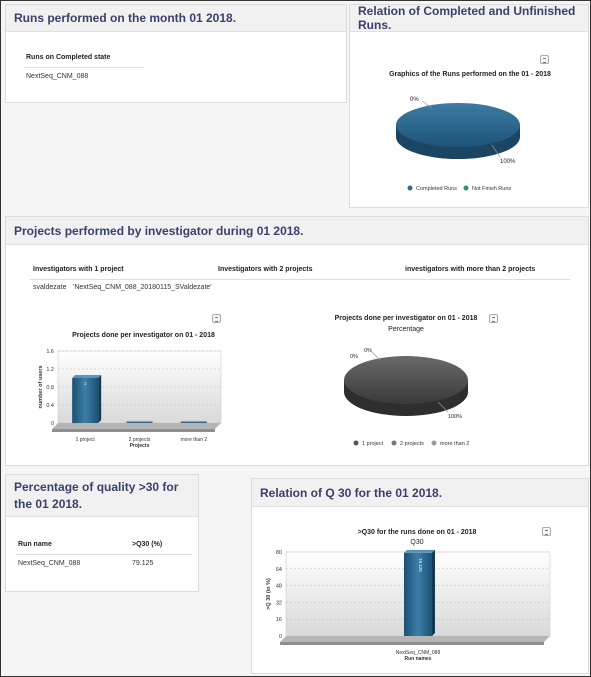 This screenshot has width=591, height=677. I want to click on quality-header-q30: >Q30 (%), so click(147, 544).